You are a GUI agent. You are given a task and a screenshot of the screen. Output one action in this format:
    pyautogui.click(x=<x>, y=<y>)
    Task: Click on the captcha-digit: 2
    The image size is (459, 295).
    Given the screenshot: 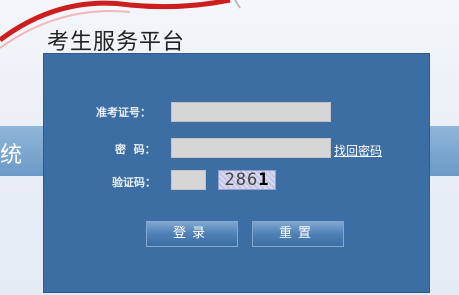 What is the action you would take?
    pyautogui.click(x=230, y=180)
    